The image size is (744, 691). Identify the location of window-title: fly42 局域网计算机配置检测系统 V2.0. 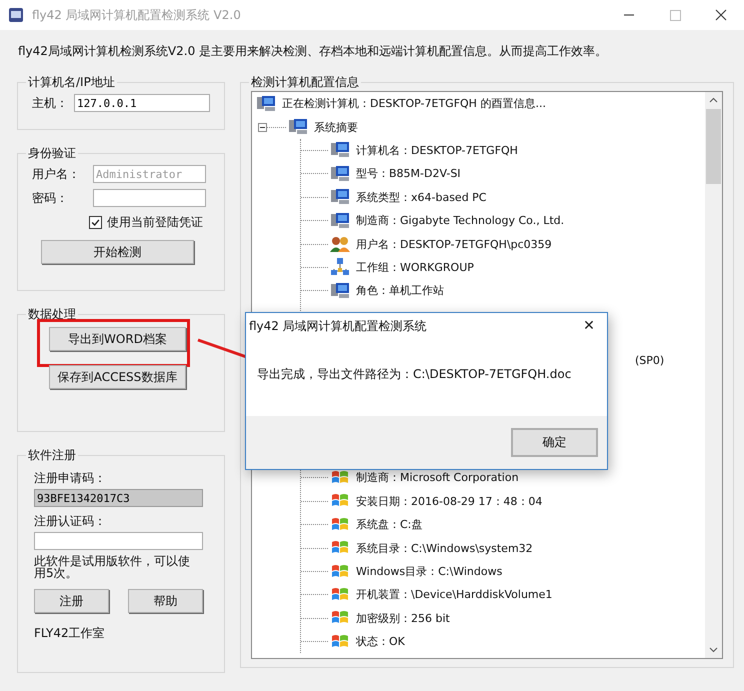
(136, 15).